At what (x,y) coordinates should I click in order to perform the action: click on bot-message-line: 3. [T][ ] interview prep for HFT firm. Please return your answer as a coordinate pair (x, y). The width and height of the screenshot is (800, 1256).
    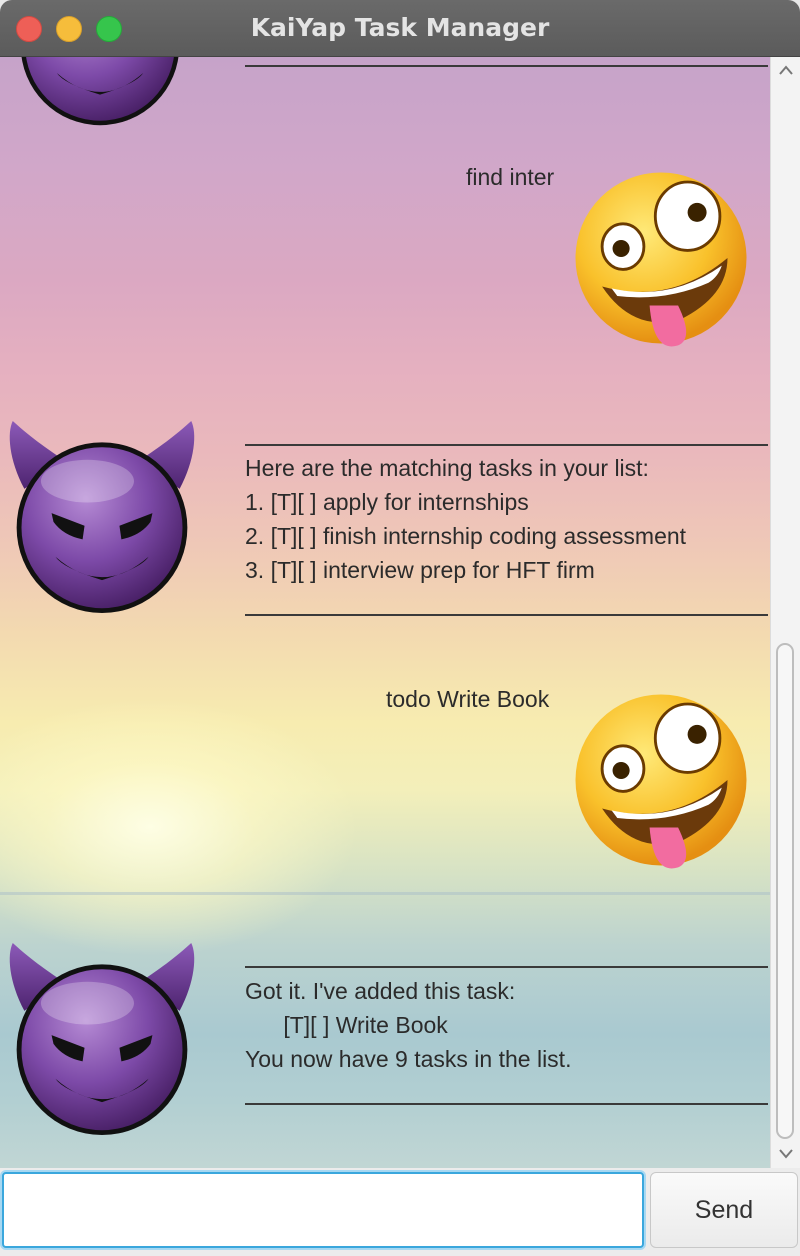
    Looking at the image, I should click on (420, 570).